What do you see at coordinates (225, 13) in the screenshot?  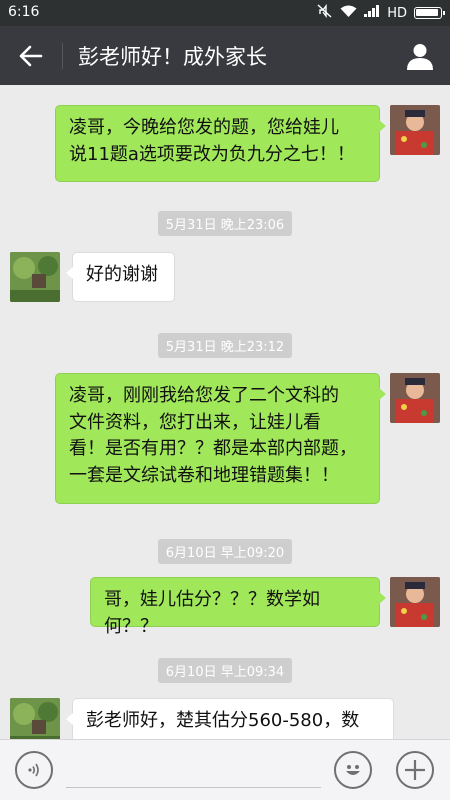 I see `status-bar: 6:16 HD` at bounding box center [225, 13].